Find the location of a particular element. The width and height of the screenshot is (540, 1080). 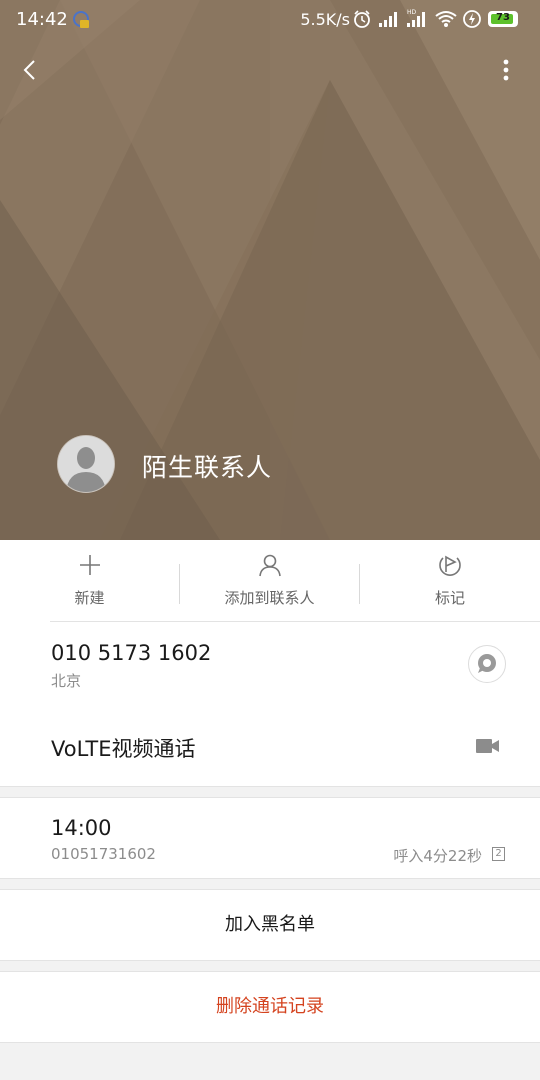

action-bar: 新建 添加到联系人 标记 is located at coordinates (270, 581).